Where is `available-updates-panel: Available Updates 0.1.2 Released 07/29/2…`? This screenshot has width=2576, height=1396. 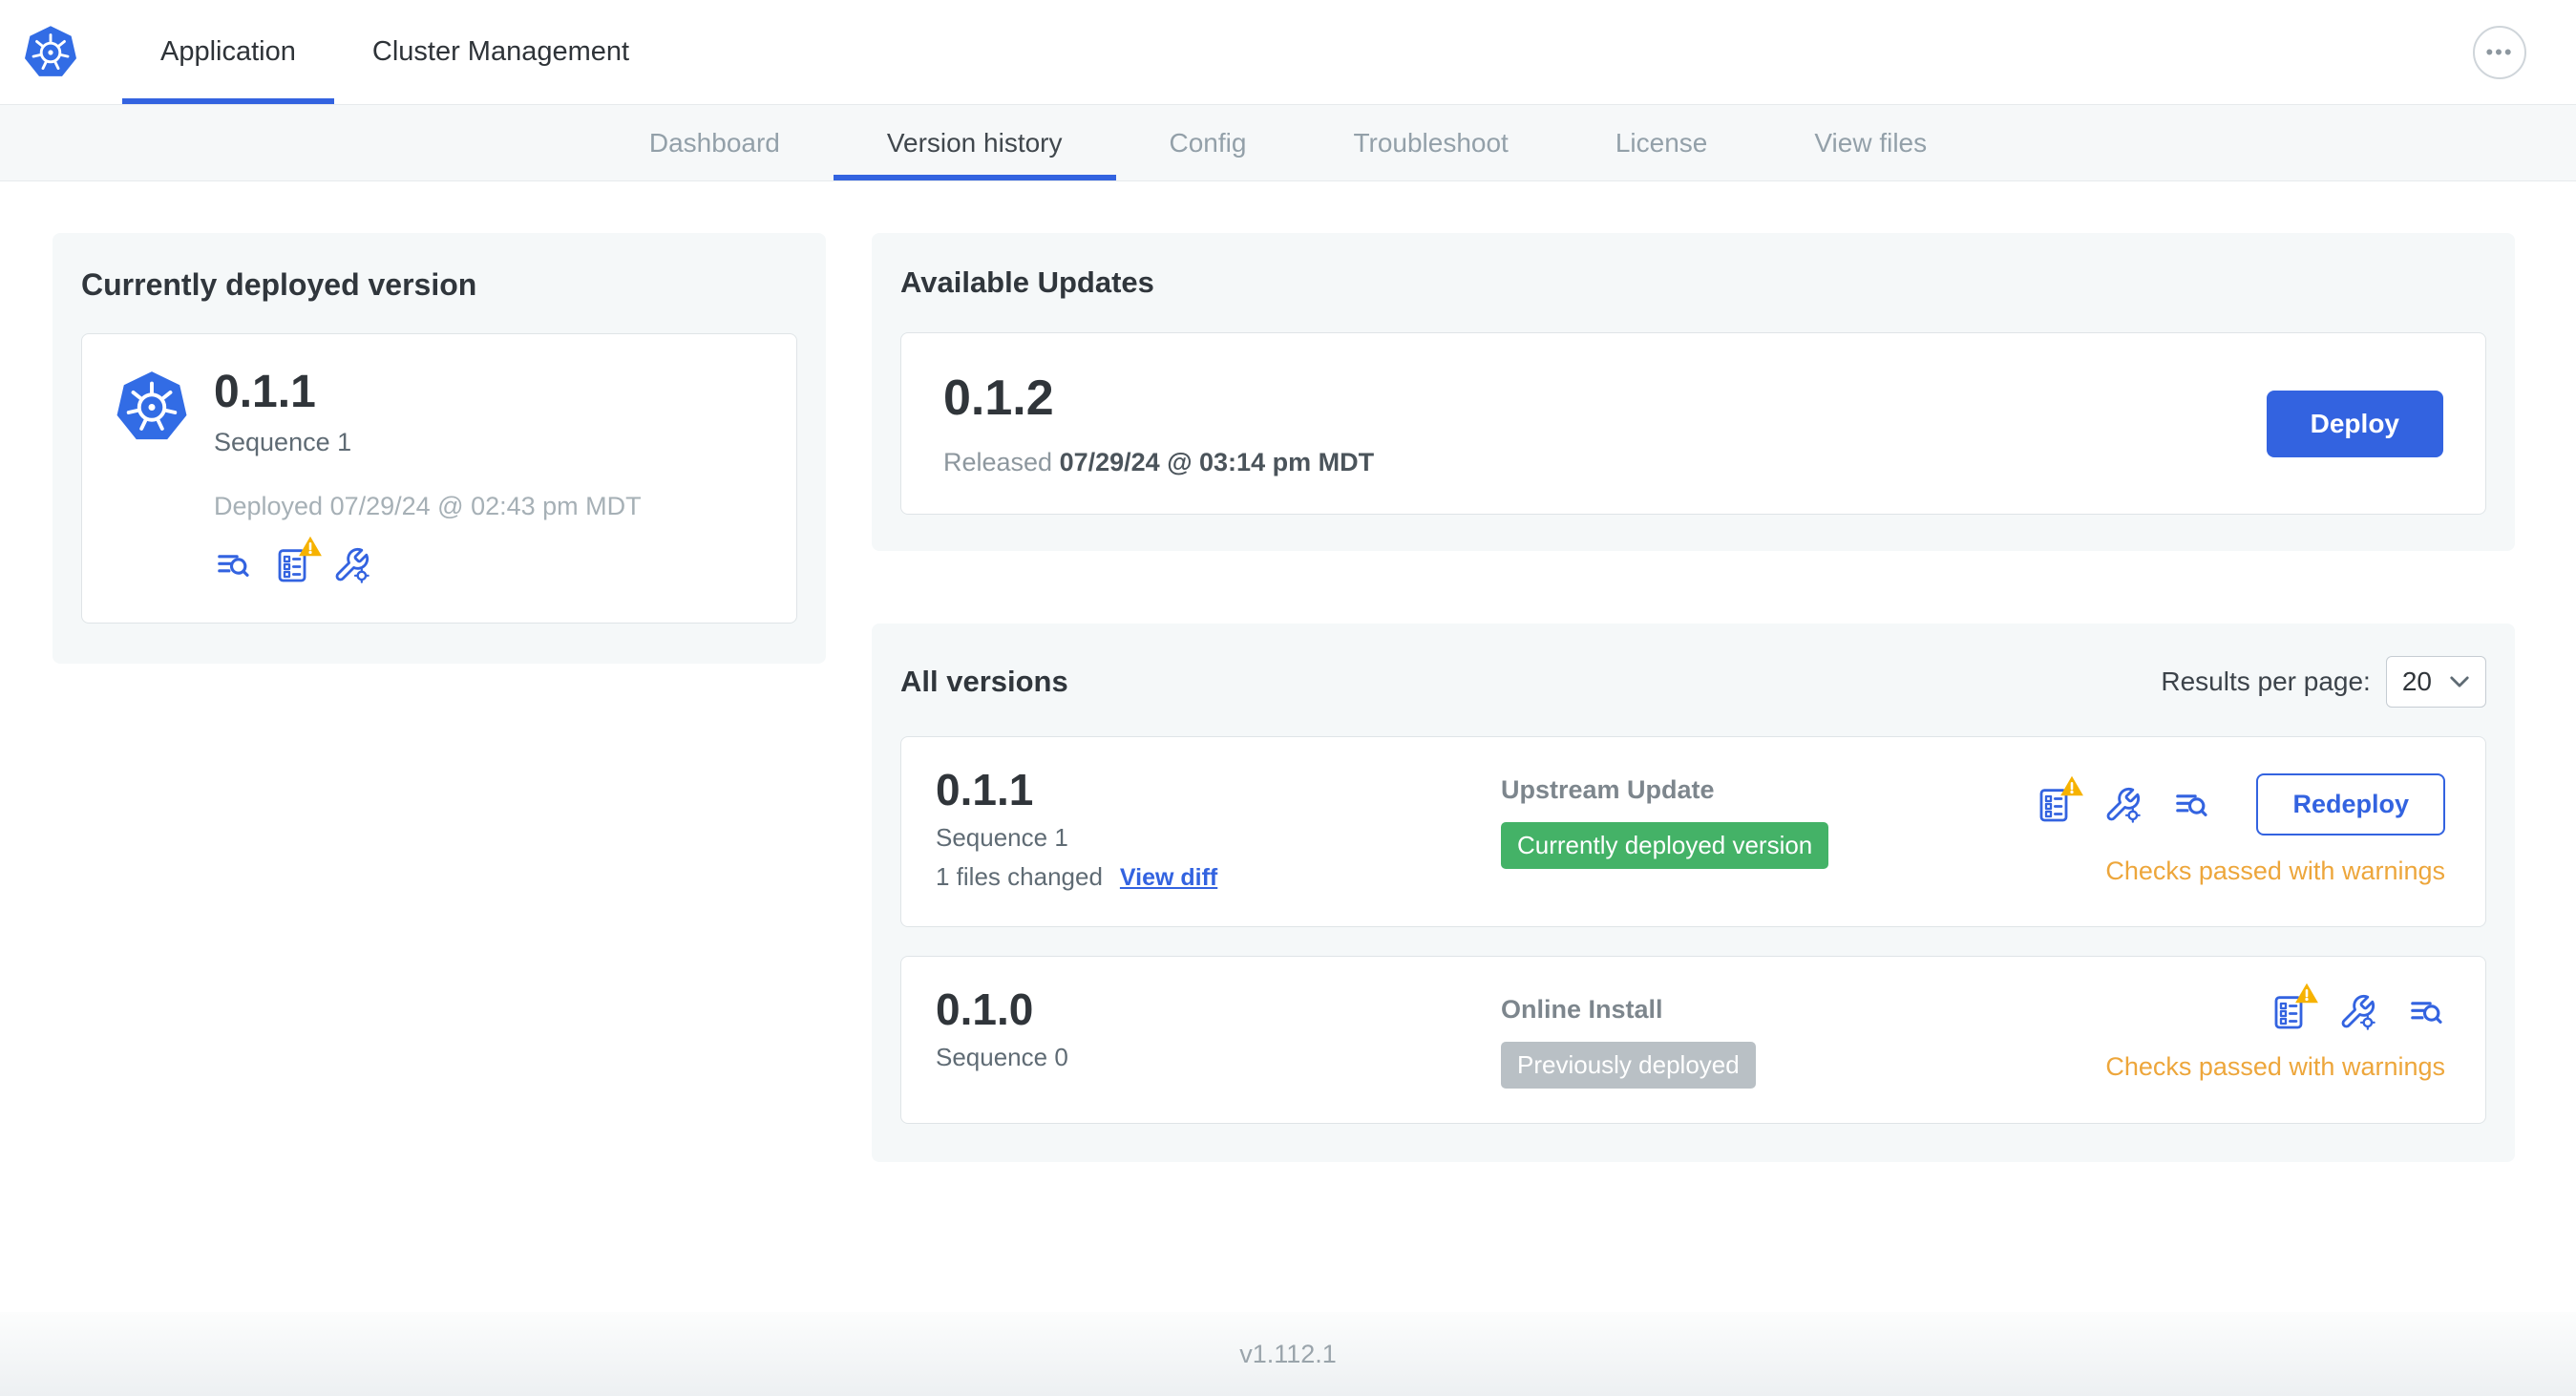
available-updates-panel: Available Updates 0.1.2 Released 07/29/2… is located at coordinates (1693, 392).